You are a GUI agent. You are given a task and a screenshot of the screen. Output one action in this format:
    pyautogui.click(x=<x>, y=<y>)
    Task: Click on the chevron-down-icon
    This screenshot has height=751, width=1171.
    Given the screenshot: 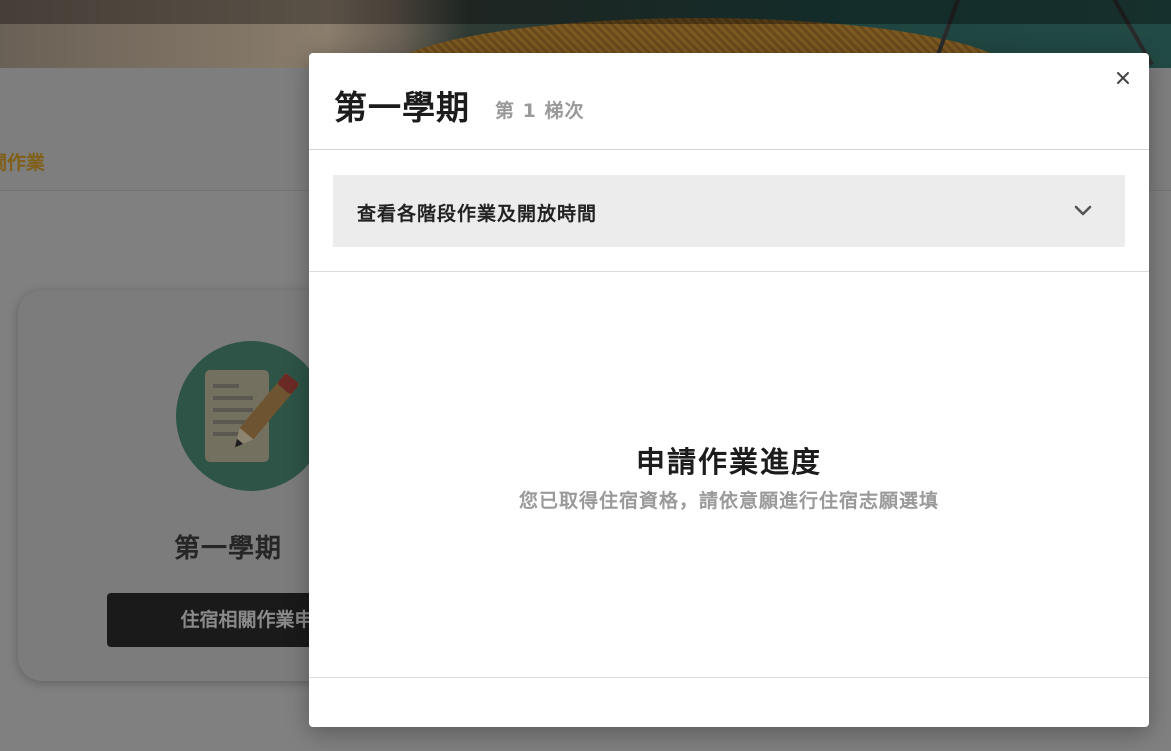 What is the action you would take?
    pyautogui.click(x=1083, y=210)
    